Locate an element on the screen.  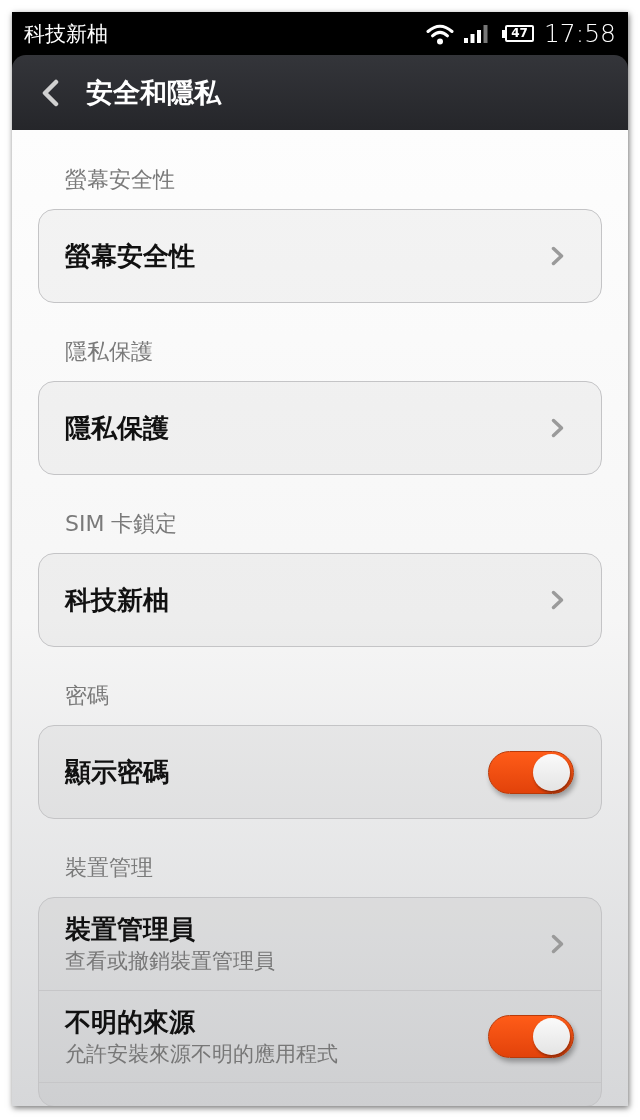
settings-row: 顯示密碼 is located at coordinates (320, 772).